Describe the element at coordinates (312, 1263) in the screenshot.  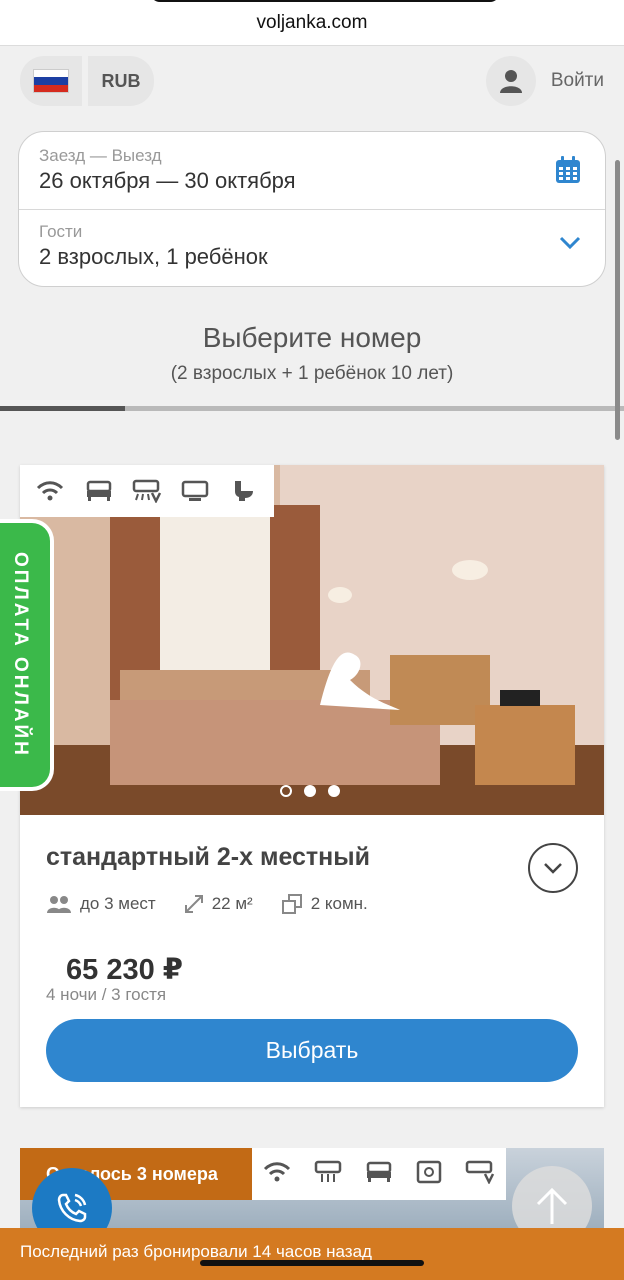
I see `home-indicator` at that location.